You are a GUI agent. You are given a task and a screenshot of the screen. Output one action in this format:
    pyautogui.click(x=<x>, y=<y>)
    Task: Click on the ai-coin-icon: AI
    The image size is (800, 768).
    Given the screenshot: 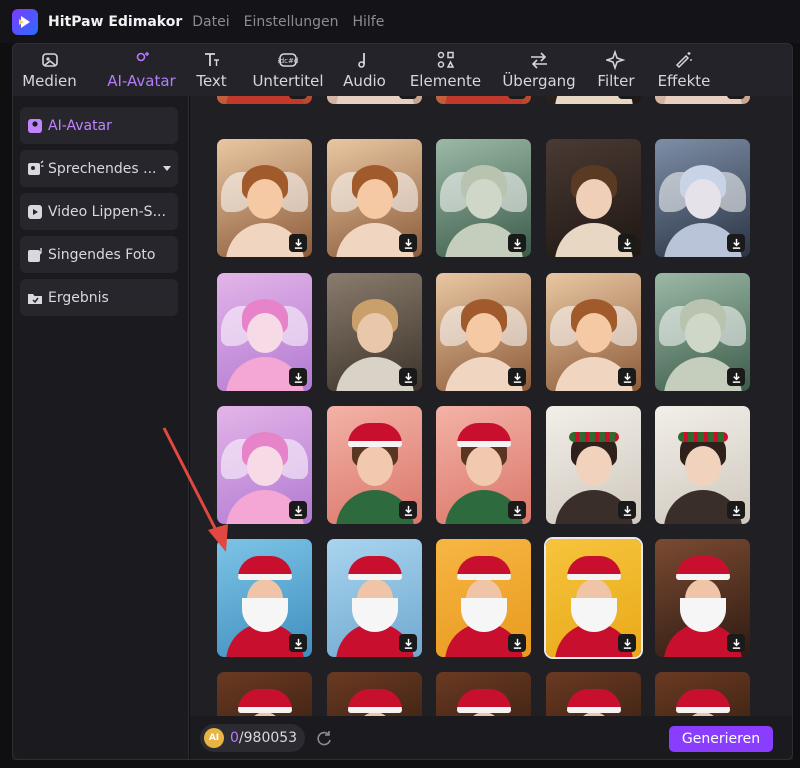 What is the action you would take?
    pyautogui.click(x=214, y=738)
    